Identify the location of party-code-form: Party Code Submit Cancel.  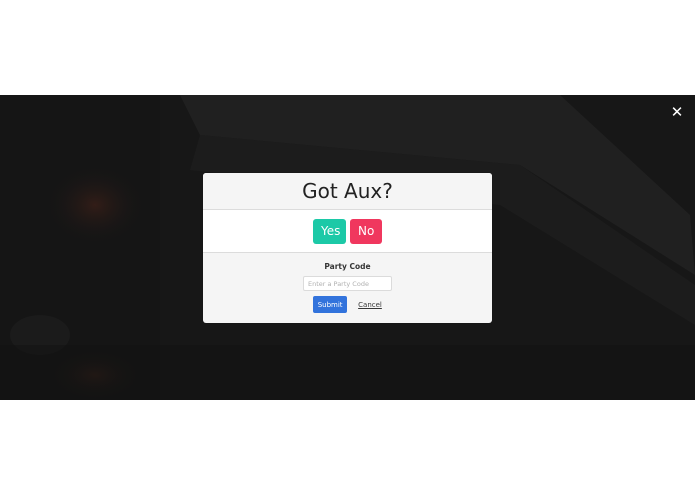
(347, 283).